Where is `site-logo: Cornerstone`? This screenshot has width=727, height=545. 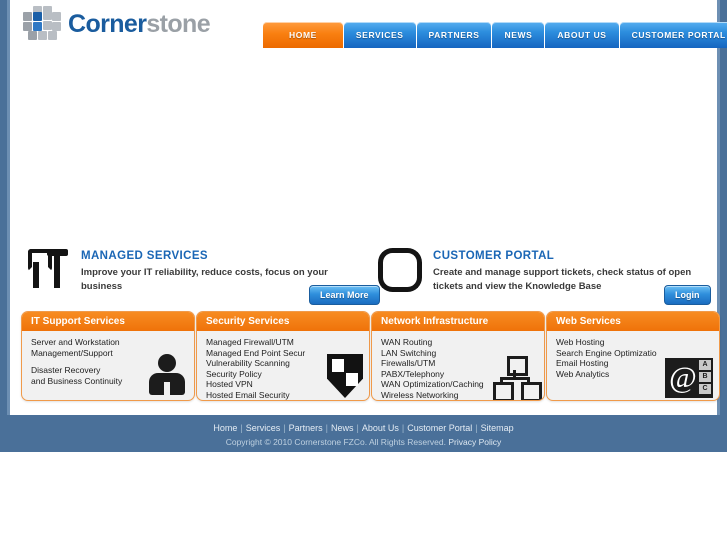
site-logo: Cornerstone is located at coordinates (117, 24).